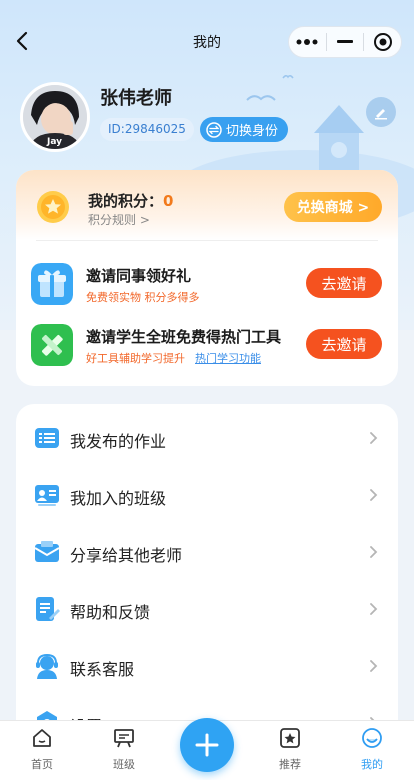 The image size is (414, 780). I want to click on tab-home: 首页, so click(42, 749).